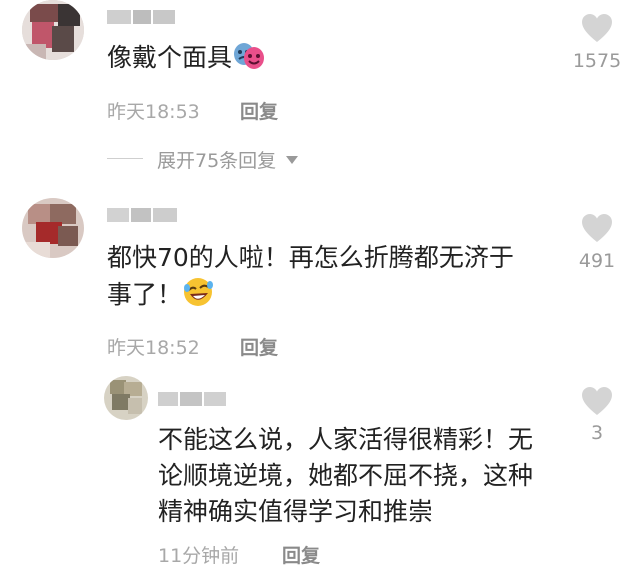 The width and height of the screenshot is (640, 568). I want to click on performing-arts-masks-icon, so click(249, 61).